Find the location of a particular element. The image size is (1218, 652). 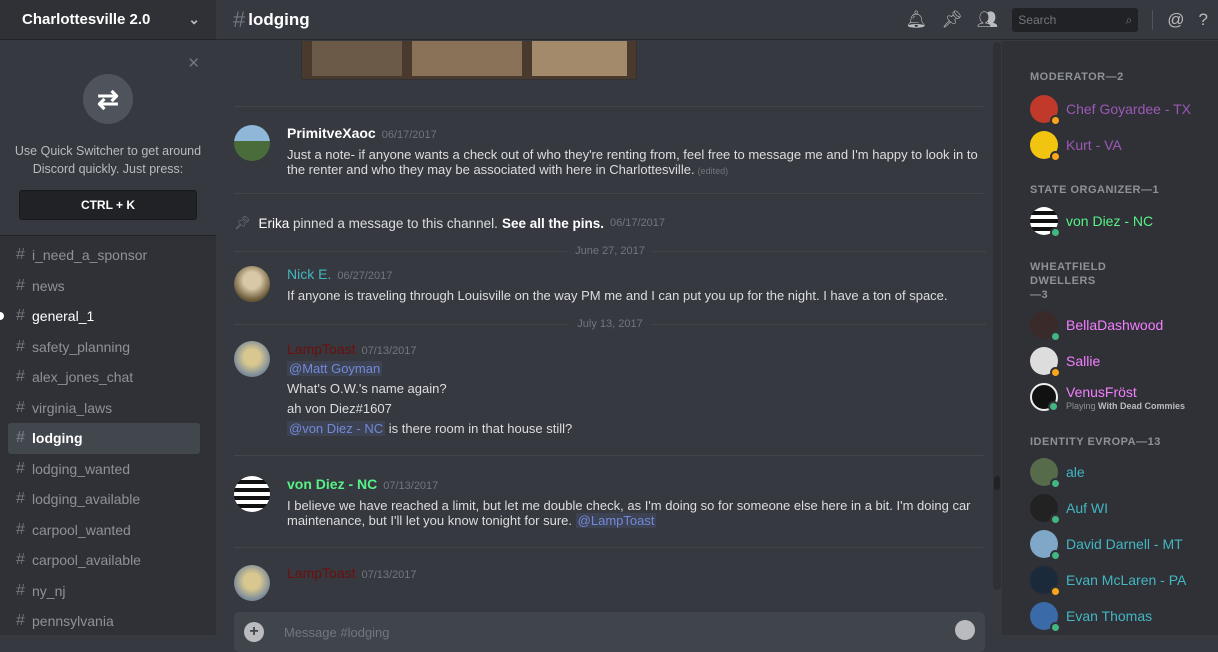

member-name: Chef Goyardee - TX is located at coordinates (1129, 109).